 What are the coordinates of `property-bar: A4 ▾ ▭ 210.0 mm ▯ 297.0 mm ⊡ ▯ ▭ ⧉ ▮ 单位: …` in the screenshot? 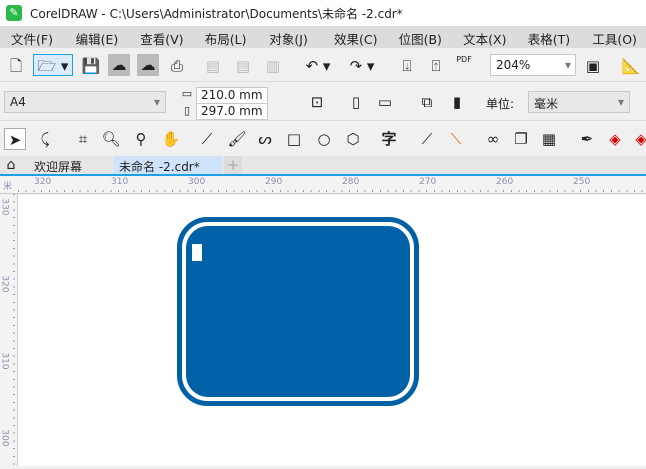 It's located at (323, 102).